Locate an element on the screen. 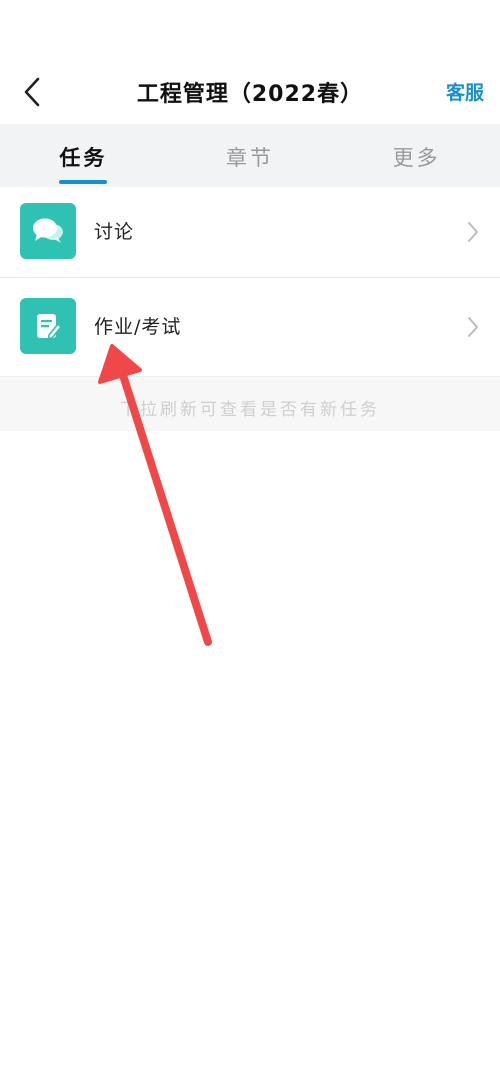 The image size is (500, 1084). list-item-label: 作业/考试 is located at coordinates (138, 327).